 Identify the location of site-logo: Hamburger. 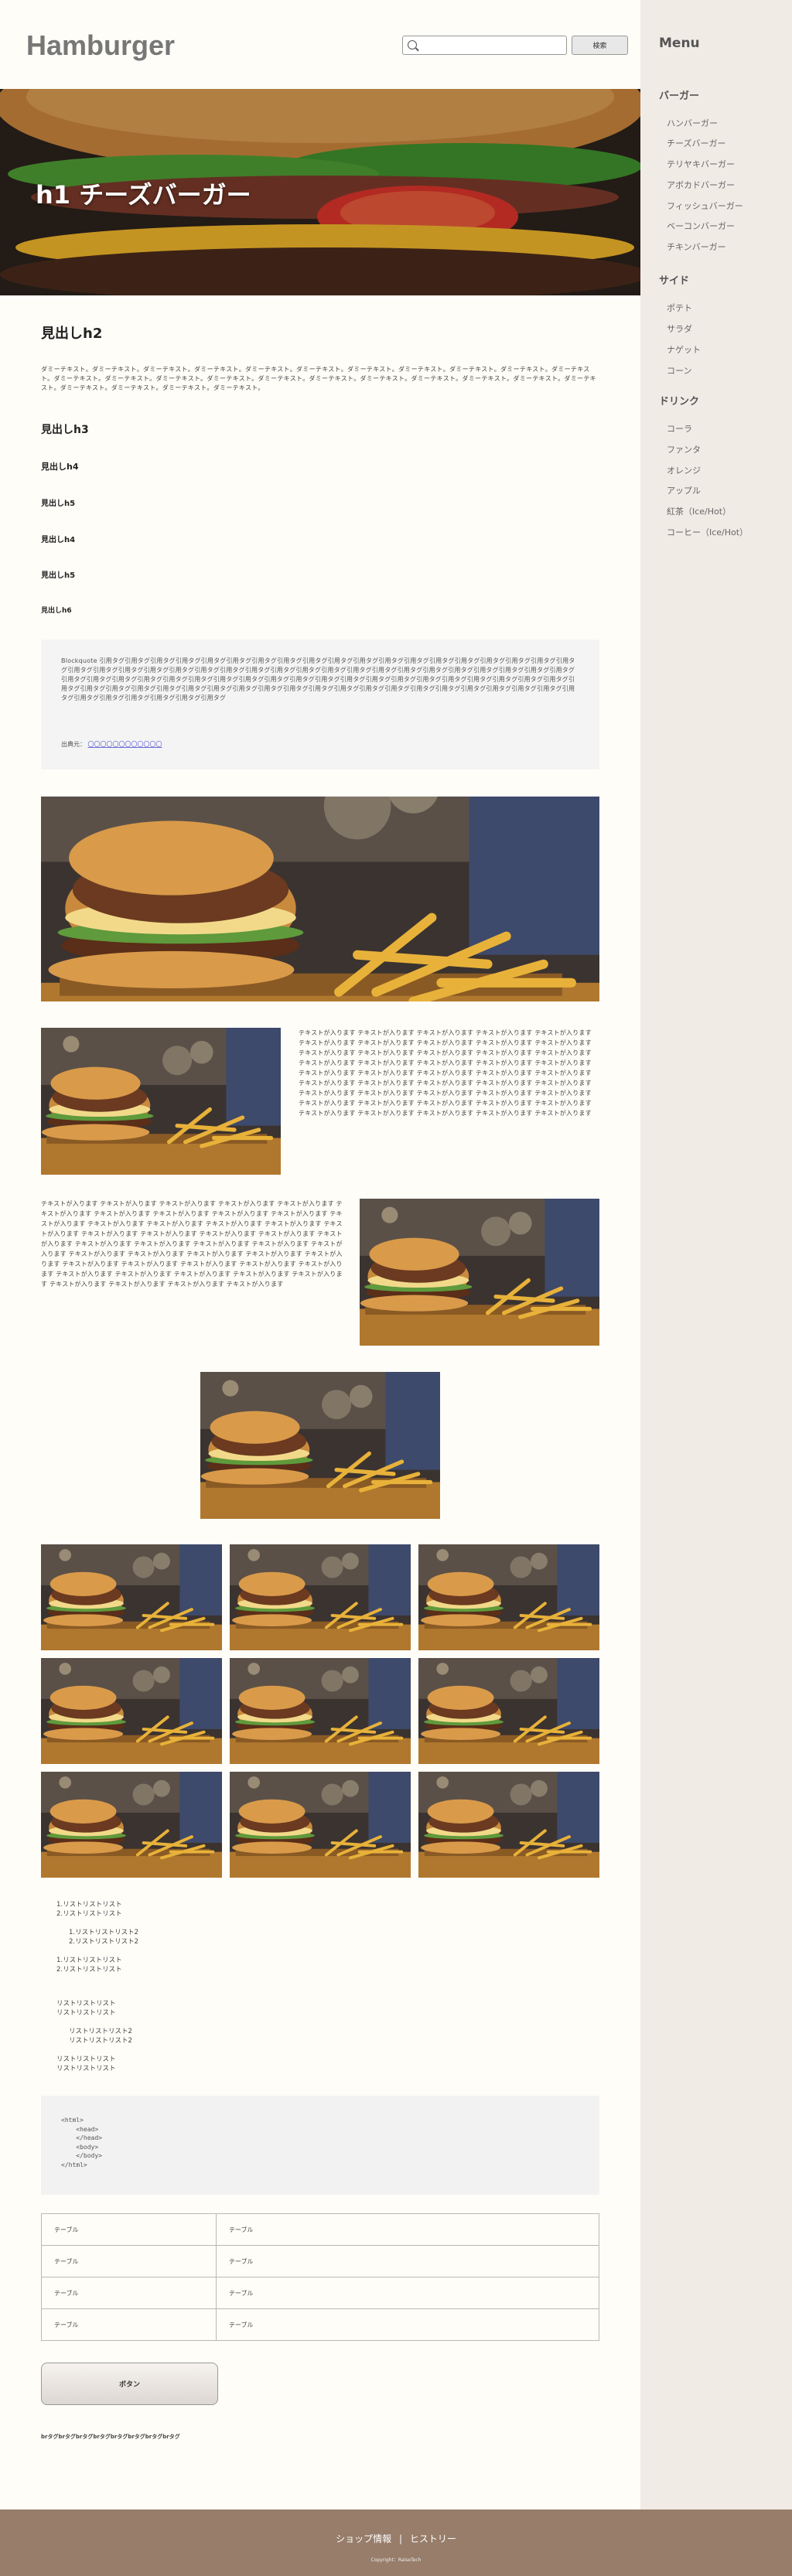
(100, 46).